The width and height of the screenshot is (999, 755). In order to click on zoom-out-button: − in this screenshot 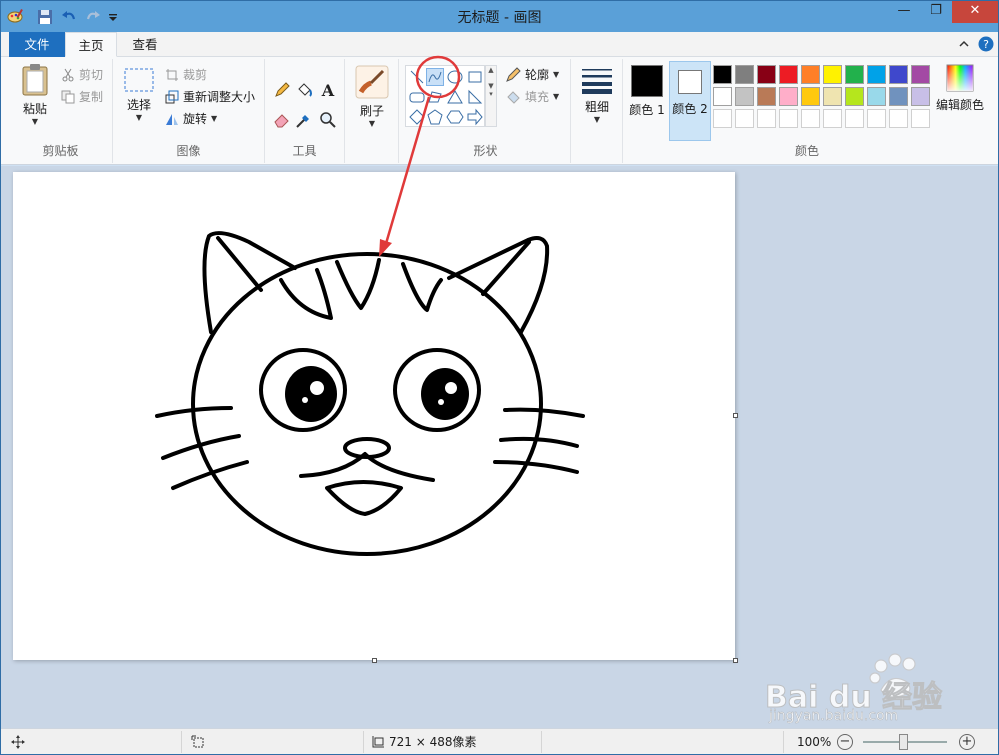, I will do `click(845, 742)`.